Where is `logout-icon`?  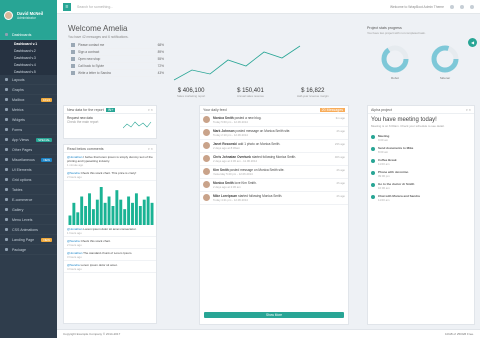 logout-icon is located at coordinates (472, 6).